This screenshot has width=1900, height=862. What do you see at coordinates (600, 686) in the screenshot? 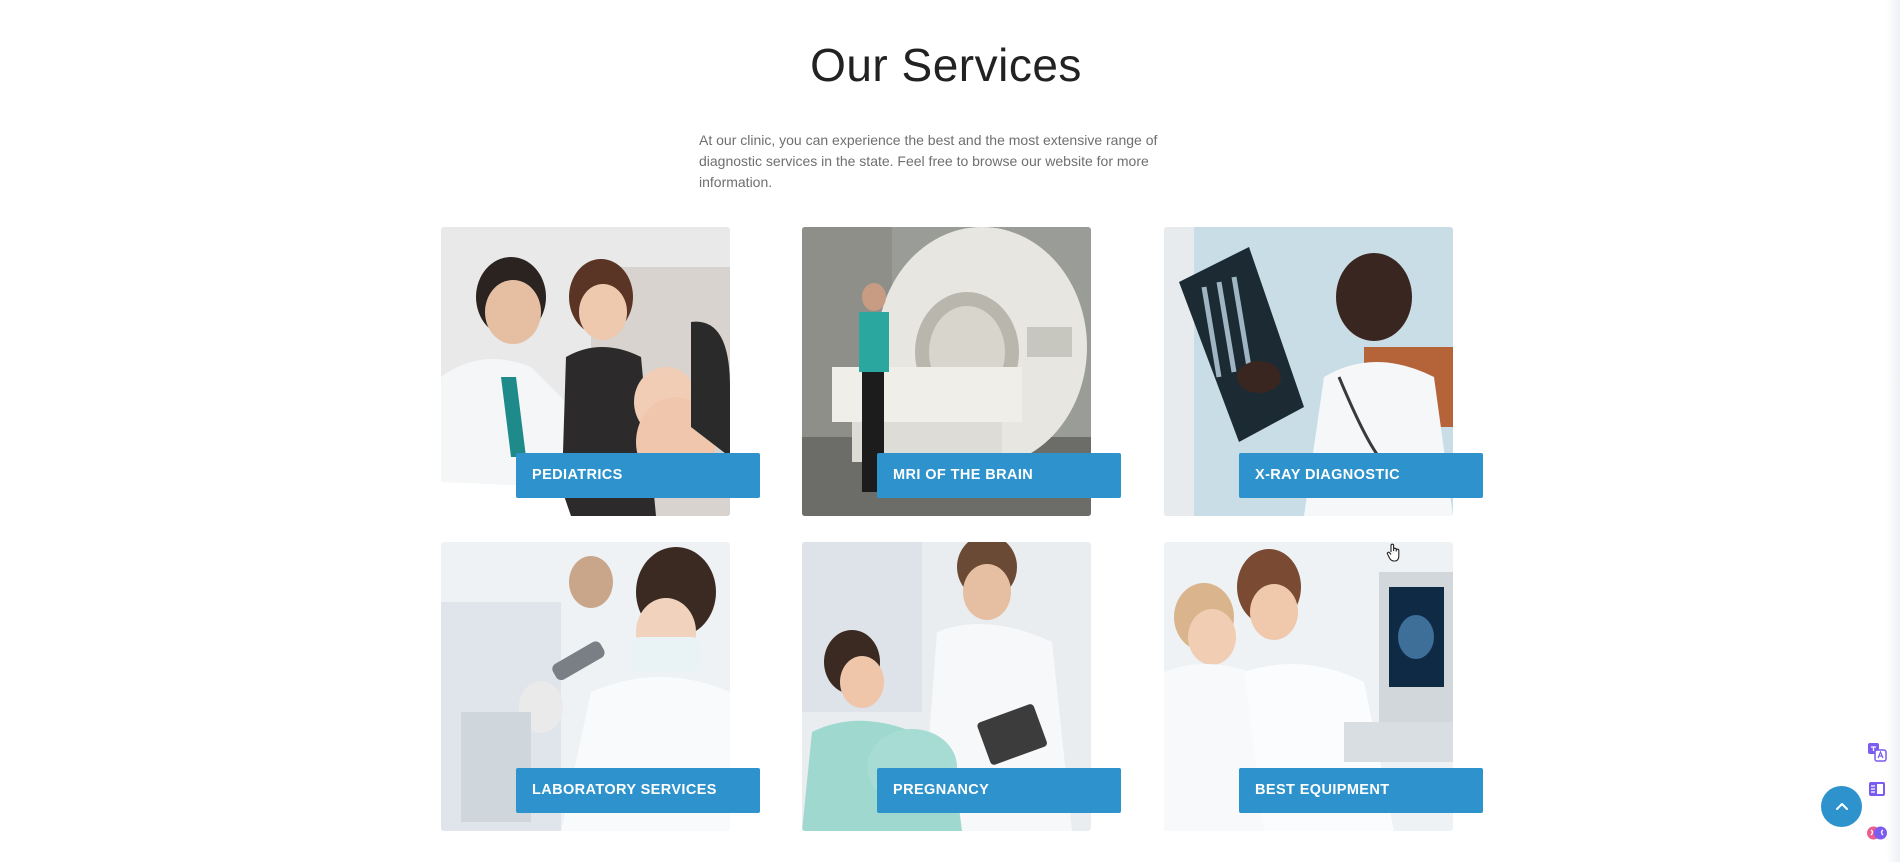
I see `service-card-laboratory: LABORATORY SERVICES` at bounding box center [600, 686].